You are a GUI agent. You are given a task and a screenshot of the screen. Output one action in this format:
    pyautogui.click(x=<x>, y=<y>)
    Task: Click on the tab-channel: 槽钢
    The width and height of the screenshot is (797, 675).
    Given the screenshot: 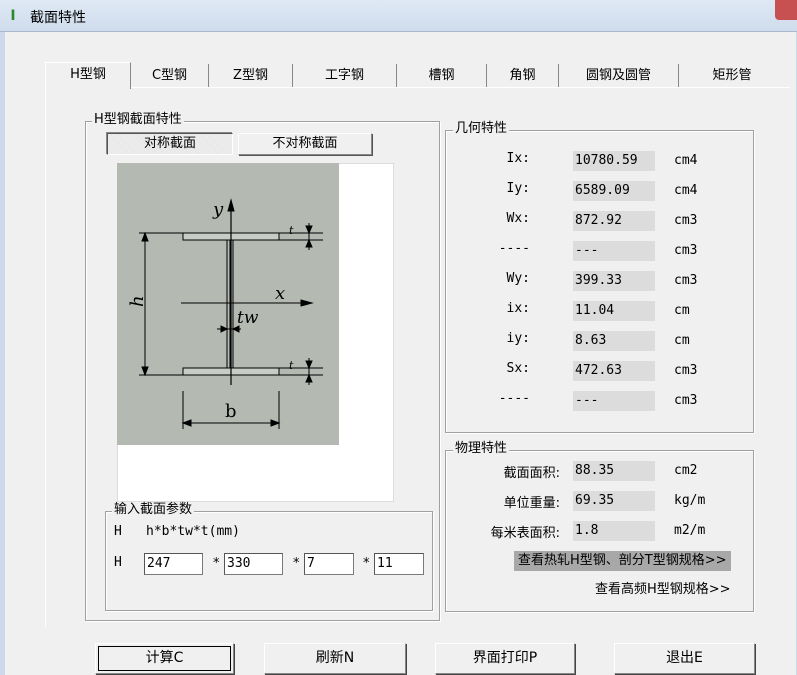 What is the action you would take?
    pyautogui.click(x=442, y=76)
    